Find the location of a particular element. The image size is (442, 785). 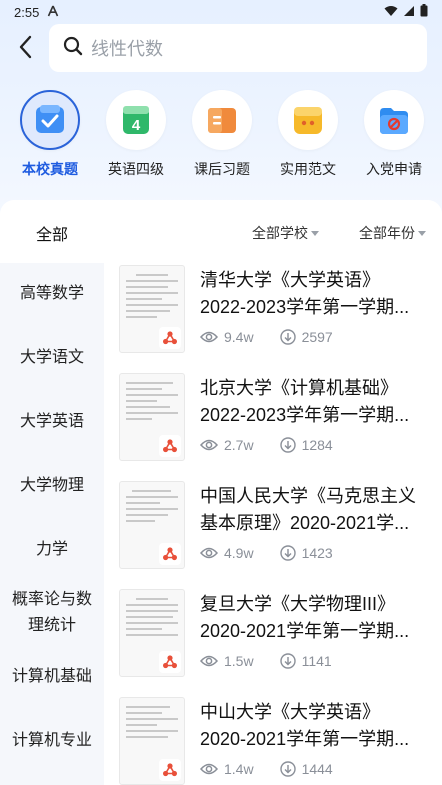

sample-essay-icon is located at coordinates (308, 120).